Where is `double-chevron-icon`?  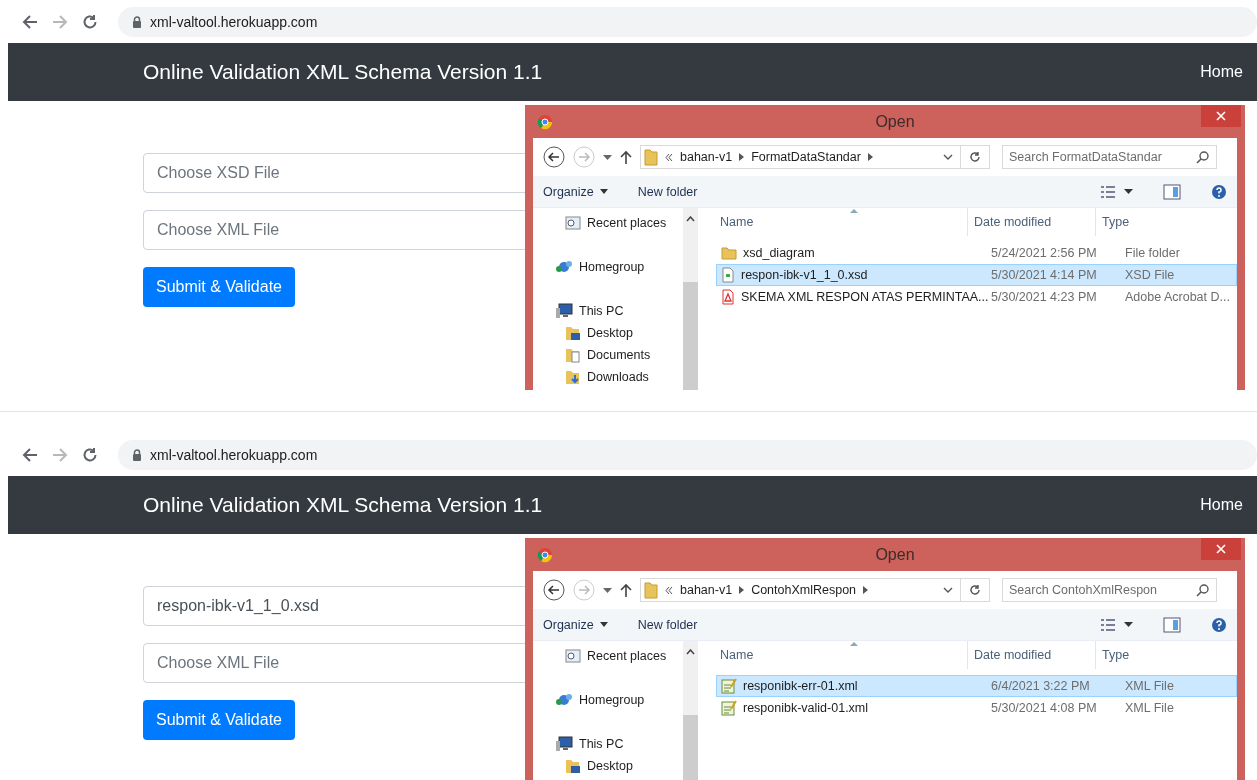 double-chevron-icon is located at coordinates (669, 157).